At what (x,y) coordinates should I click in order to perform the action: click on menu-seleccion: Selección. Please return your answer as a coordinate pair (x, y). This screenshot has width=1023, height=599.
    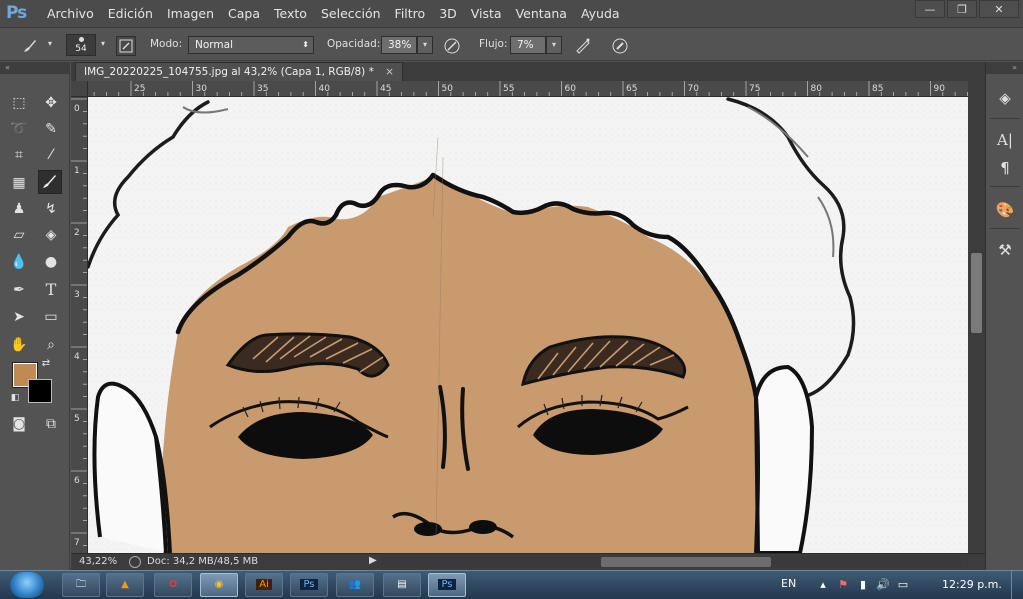
    Looking at the image, I should click on (351, 14).